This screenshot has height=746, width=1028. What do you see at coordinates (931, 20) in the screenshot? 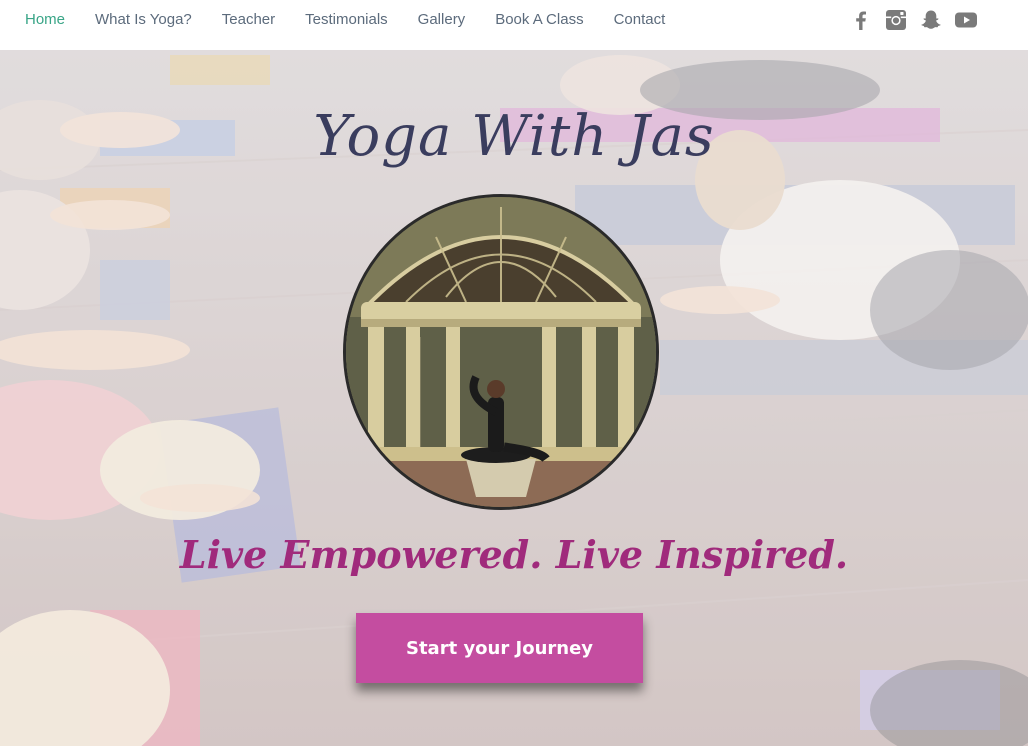
I see `snapchat-icon` at bounding box center [931, 20].